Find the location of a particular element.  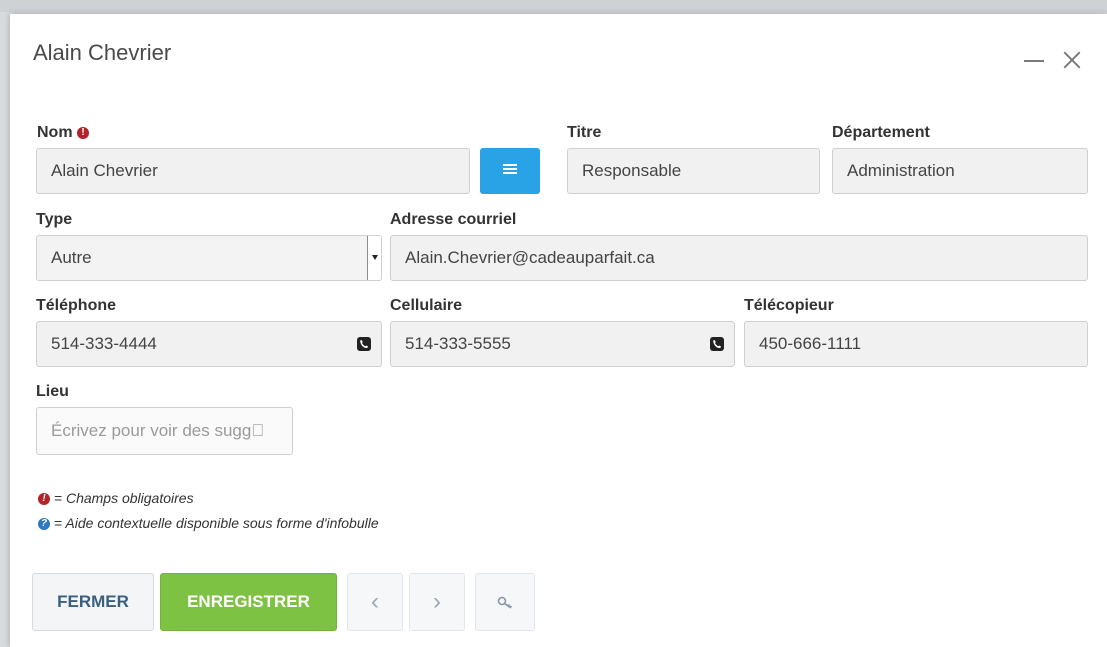

chevron-left-icon: ‹ is located at coordinates (375, 601).